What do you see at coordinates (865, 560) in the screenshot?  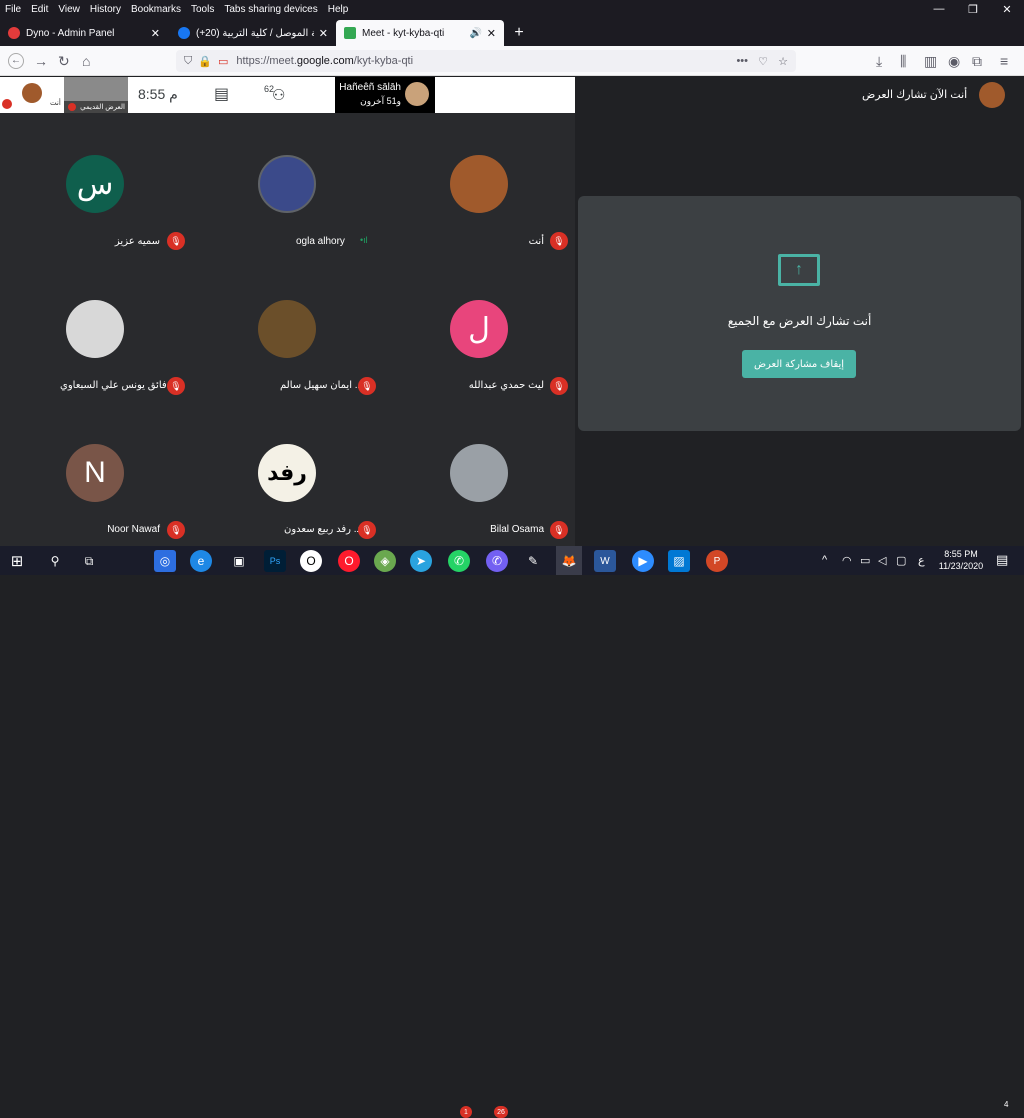 I see `battery-icon: ▭` at bounding box center [865, 560].